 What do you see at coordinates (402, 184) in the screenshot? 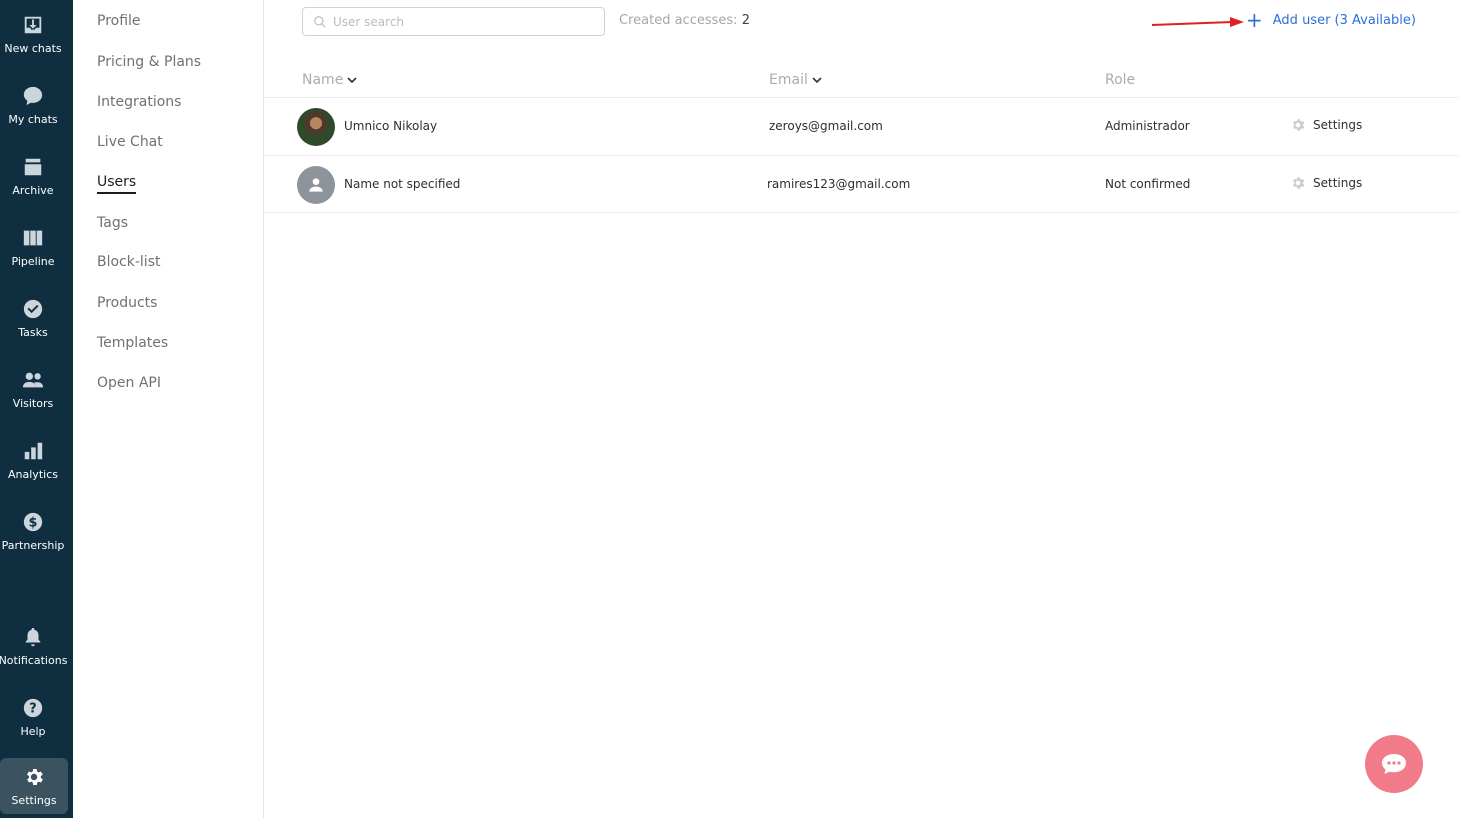
I see `user-name: Name not specified` at bounding box center [402, 184].